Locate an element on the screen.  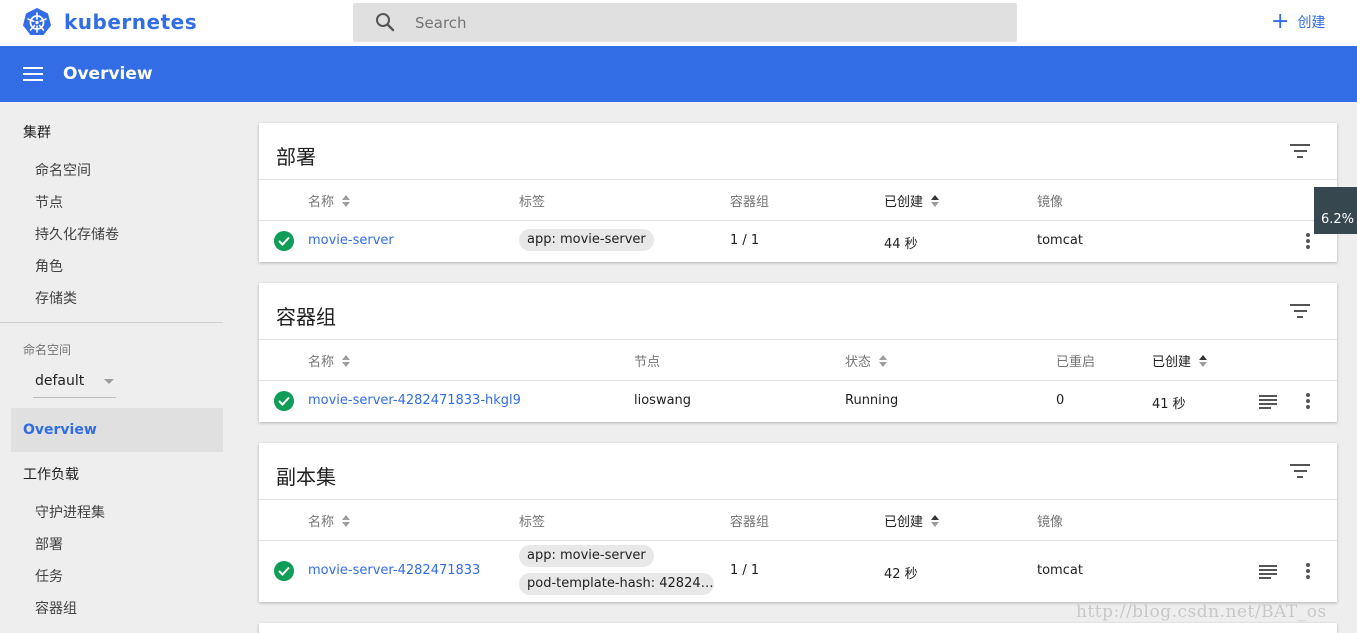
create-label: 创建 is located at coordinates (1311, 23).